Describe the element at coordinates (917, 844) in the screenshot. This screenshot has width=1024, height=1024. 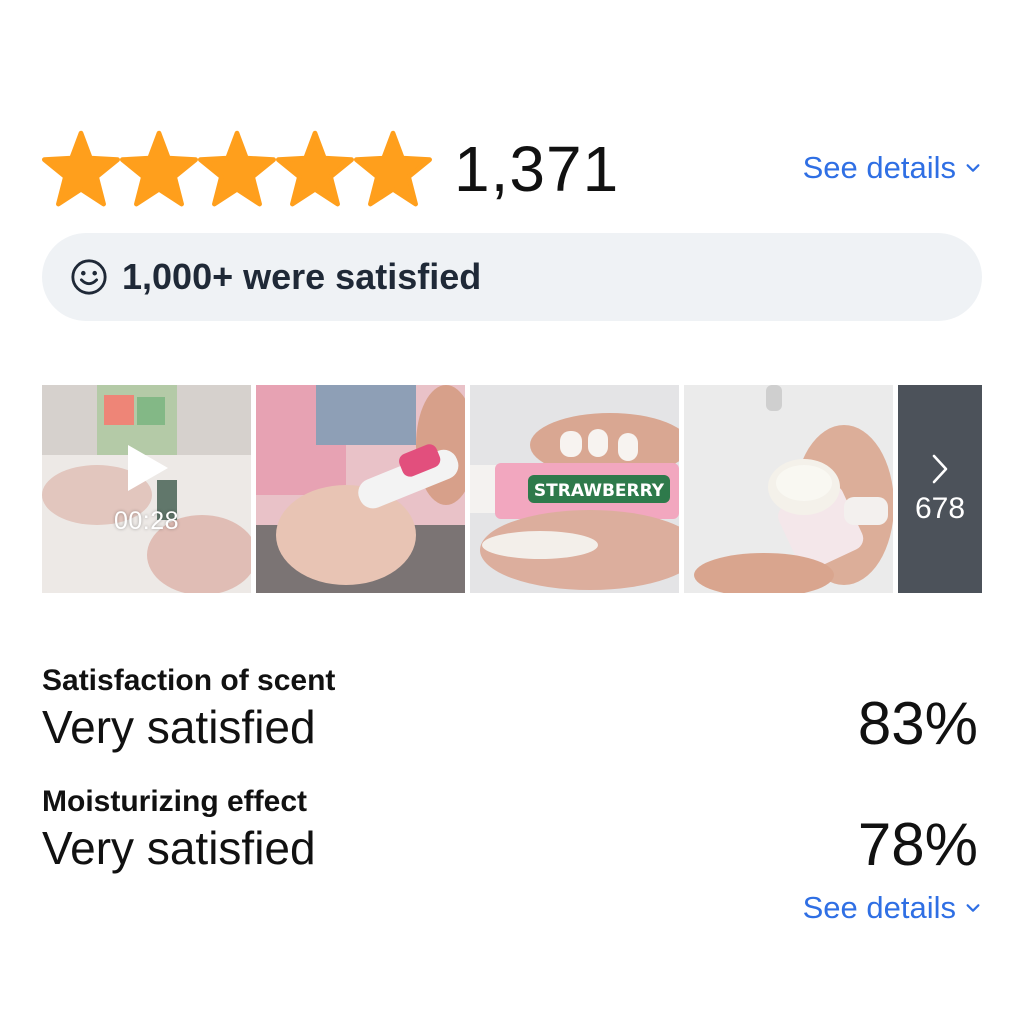
I see `metric-percent: 78%` at that location.